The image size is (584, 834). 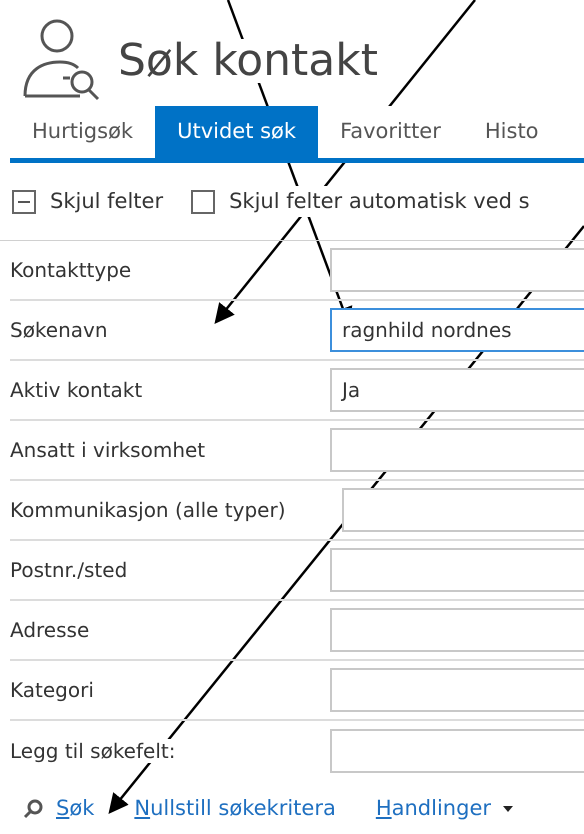 I want to click on checkbox, so click(x=203, y=202).